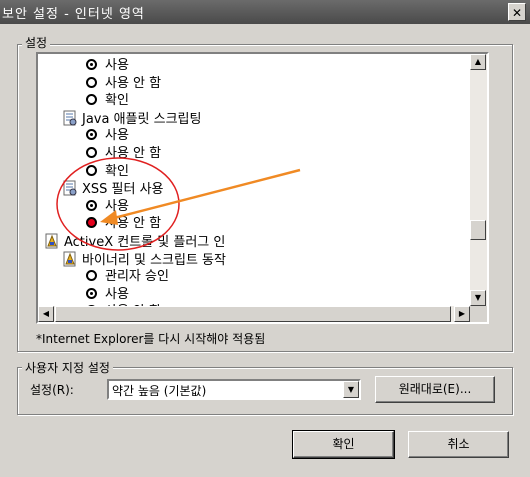  I want to click on annotation-overlay, so click(178, 204).